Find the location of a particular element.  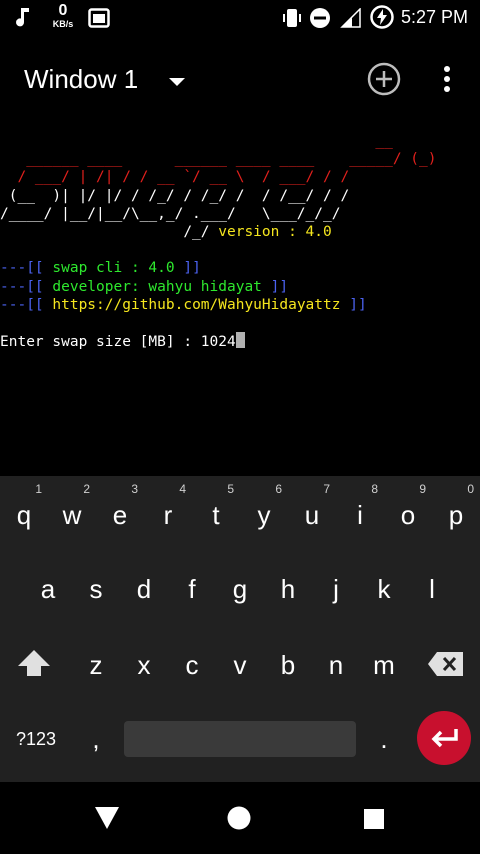

space-bar is located at coordinates (240, 739).